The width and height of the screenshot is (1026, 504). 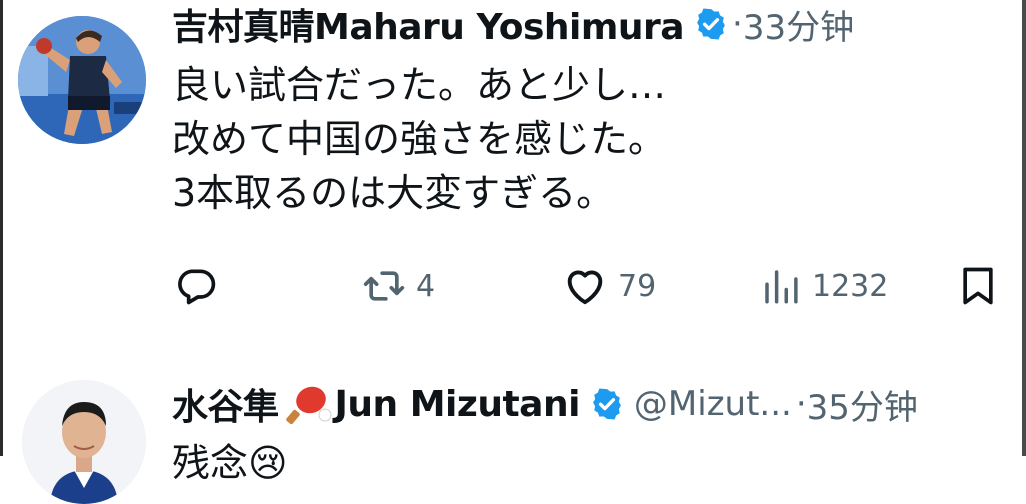 I want to click on tweet-header: 吉村真晴Maharu Yoshimura · 33分钟, so click(x=513, y=24).